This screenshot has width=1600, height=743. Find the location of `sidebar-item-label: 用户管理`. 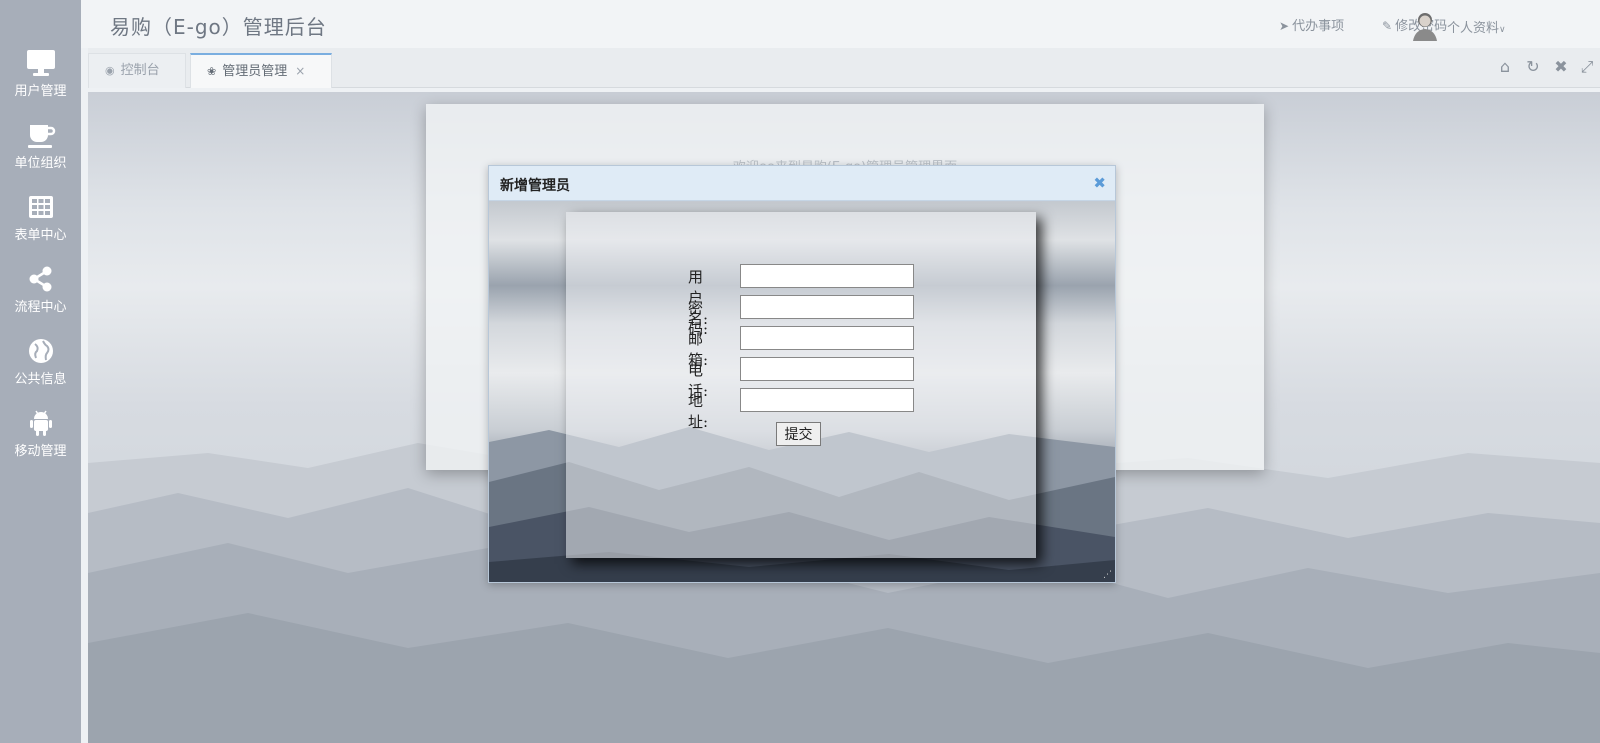

sidebar-item-label: 用户管理 is located at coordinates (40, 91).